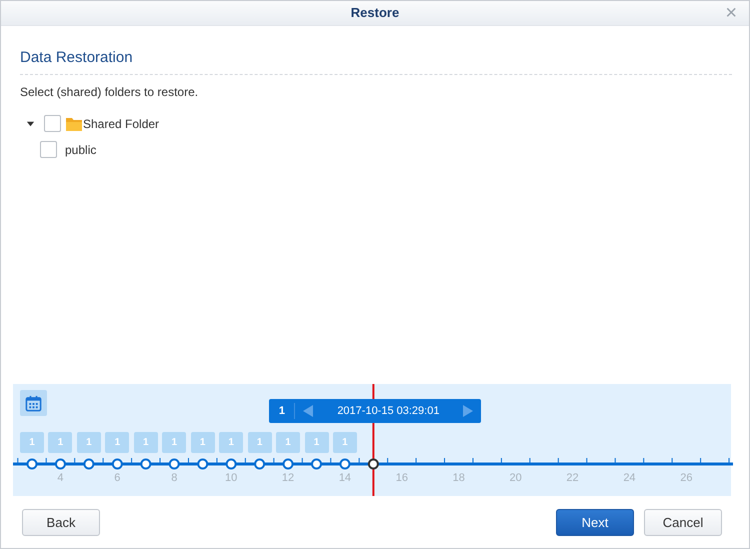 This screenshot has width=750, height=549. What do you see at coordinates (231, 478) in the screenshot?
I see `axis-label: 10` at bounding box center [231, 478].